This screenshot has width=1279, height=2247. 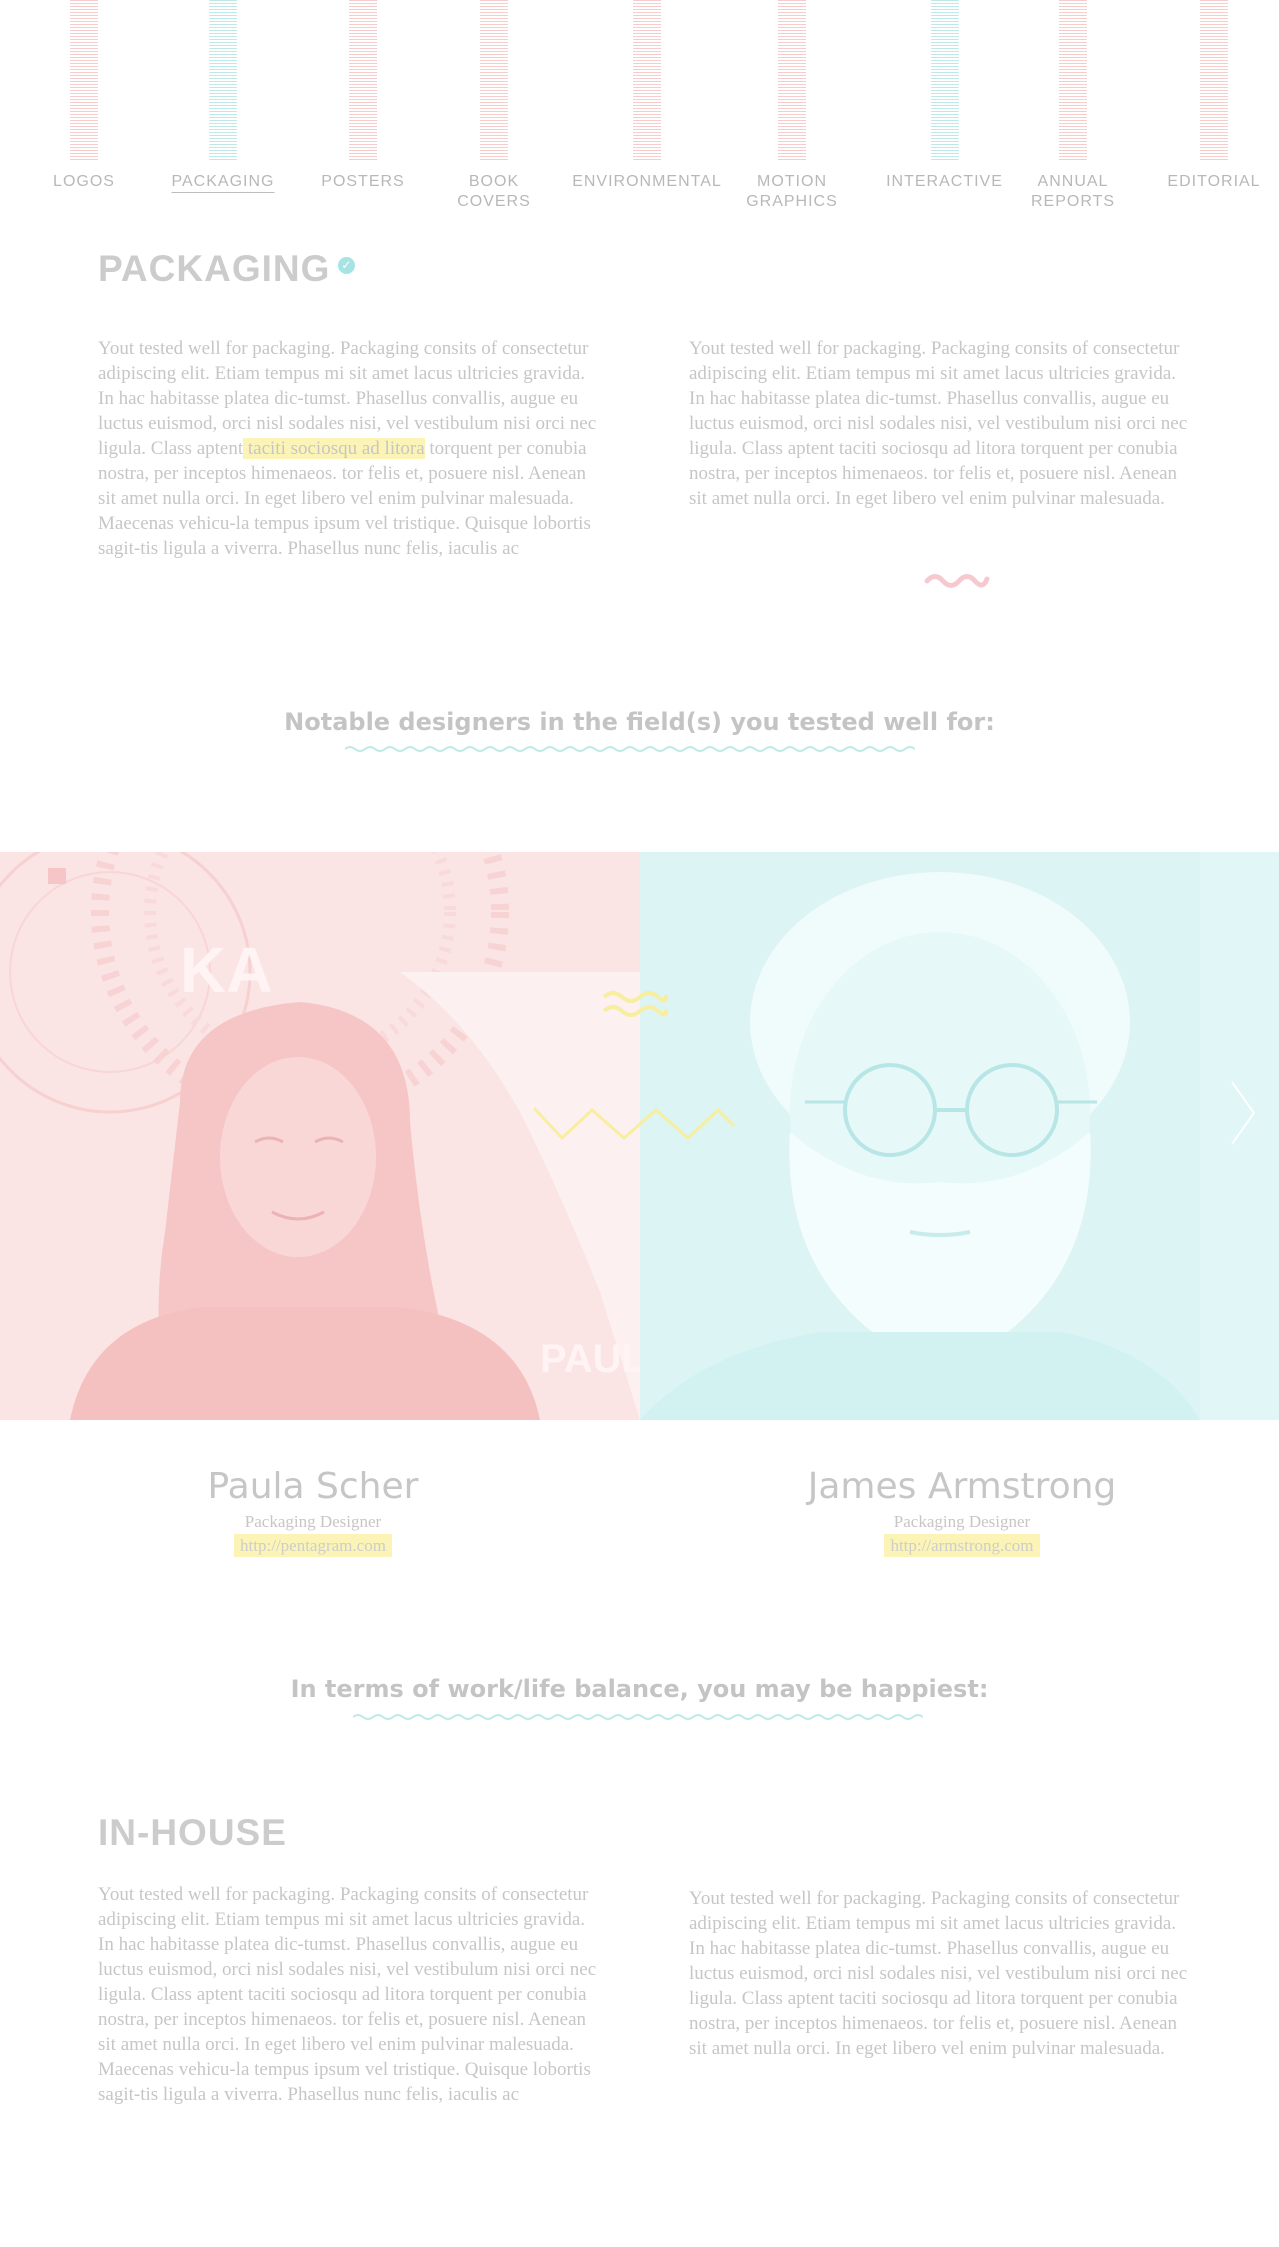 I want to click on designer-url-james-armstrong: http://armstrong.com, so click(x=962, y=1545).